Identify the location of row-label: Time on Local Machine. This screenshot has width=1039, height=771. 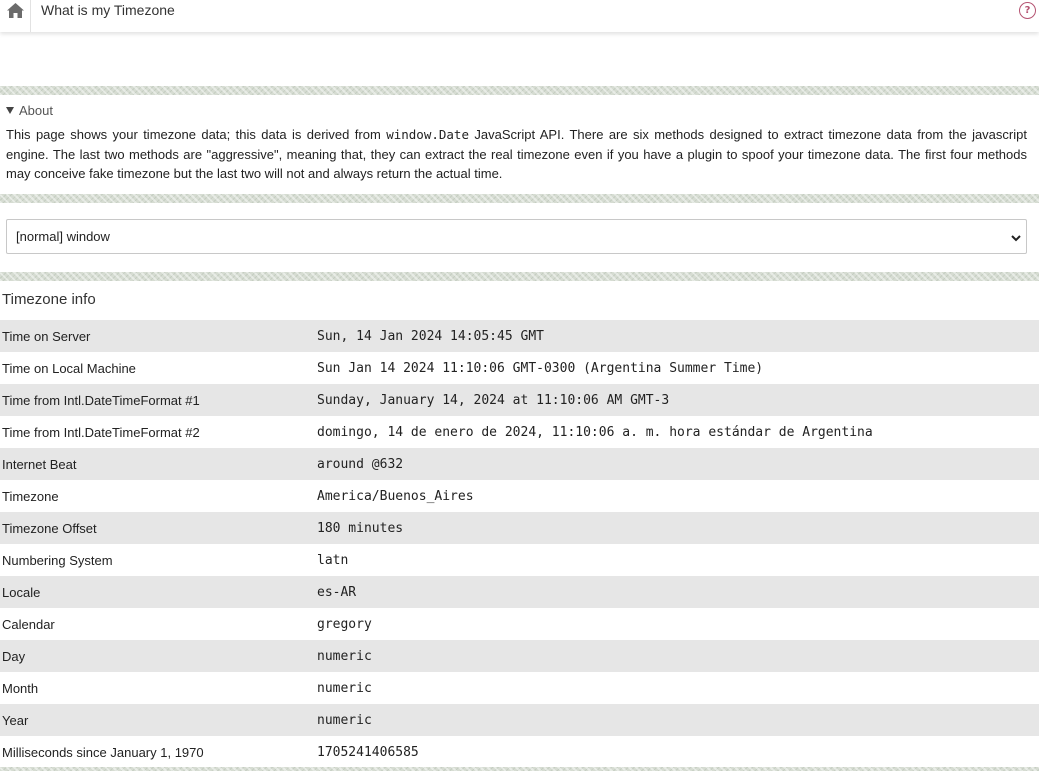
(69, 368).